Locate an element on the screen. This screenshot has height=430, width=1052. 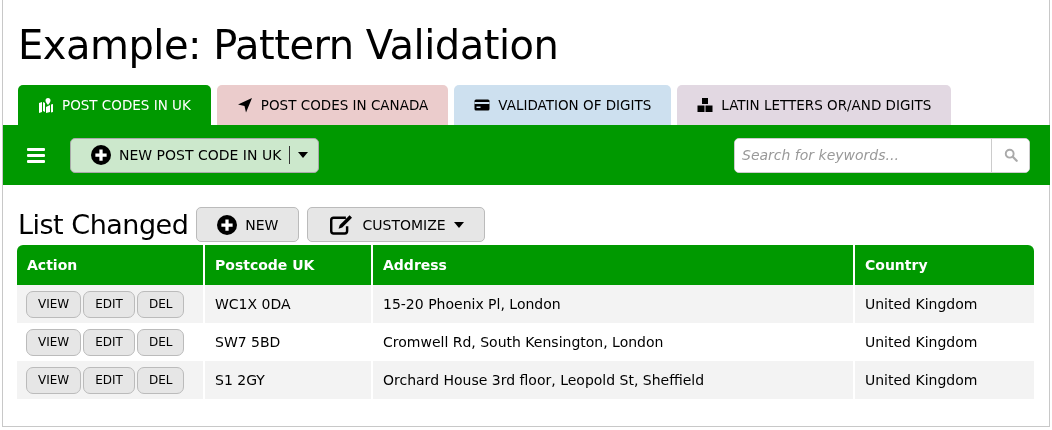
table-cell: 15-20 Phoenix Pl, London is located at coordinates (613, 304).